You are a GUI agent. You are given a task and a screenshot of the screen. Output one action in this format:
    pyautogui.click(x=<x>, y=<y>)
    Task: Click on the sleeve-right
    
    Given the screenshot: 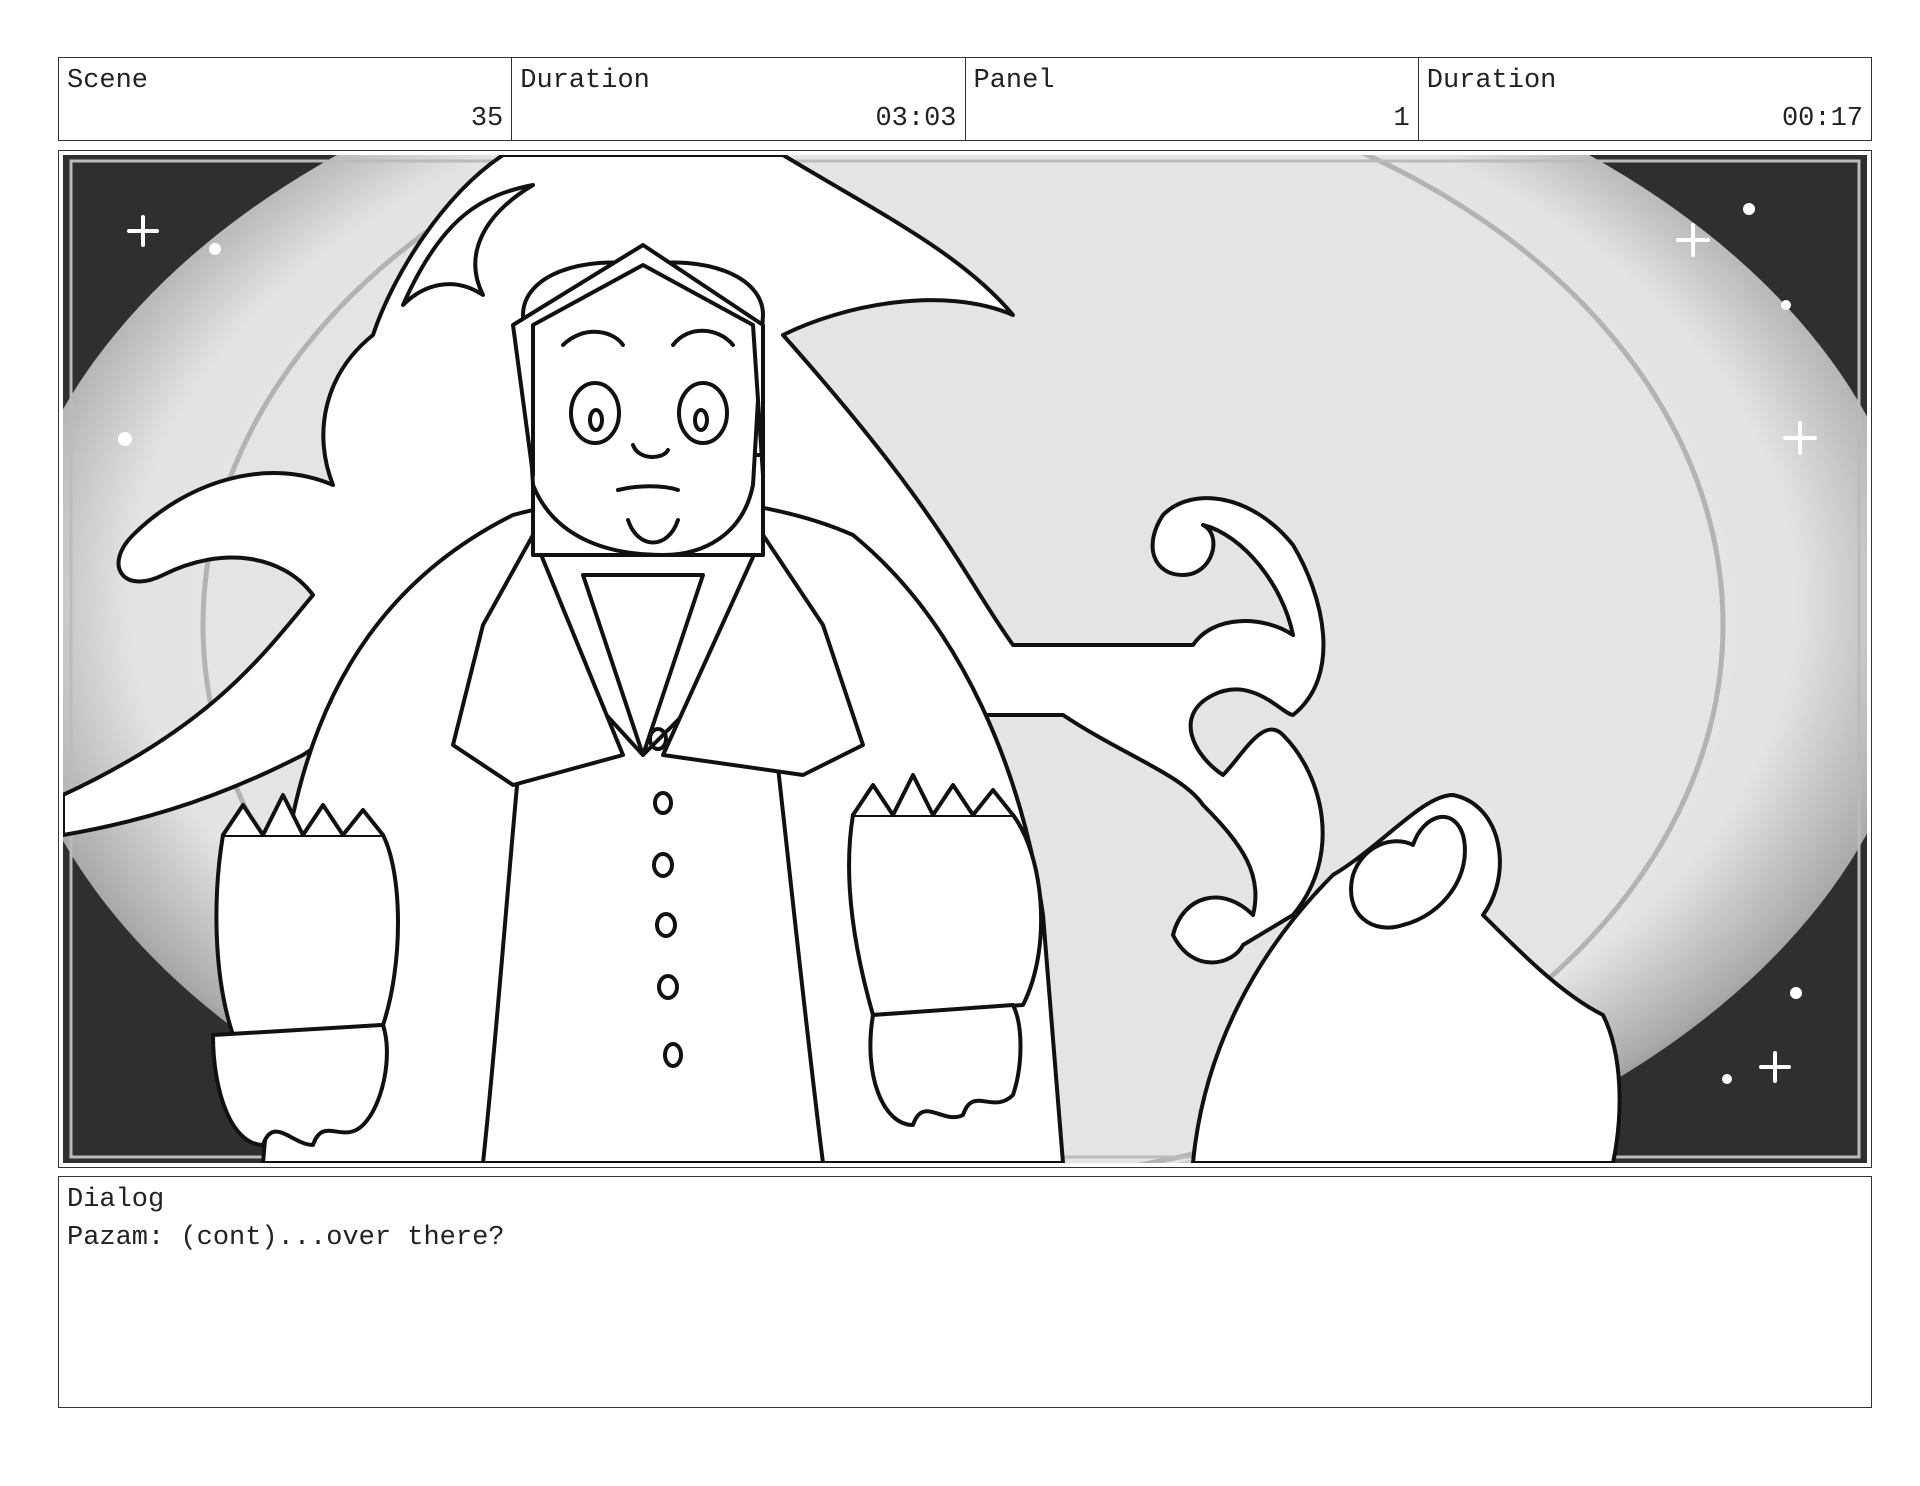 What is the action you would take?
    pyautogui.click(x=945, y=915)
    